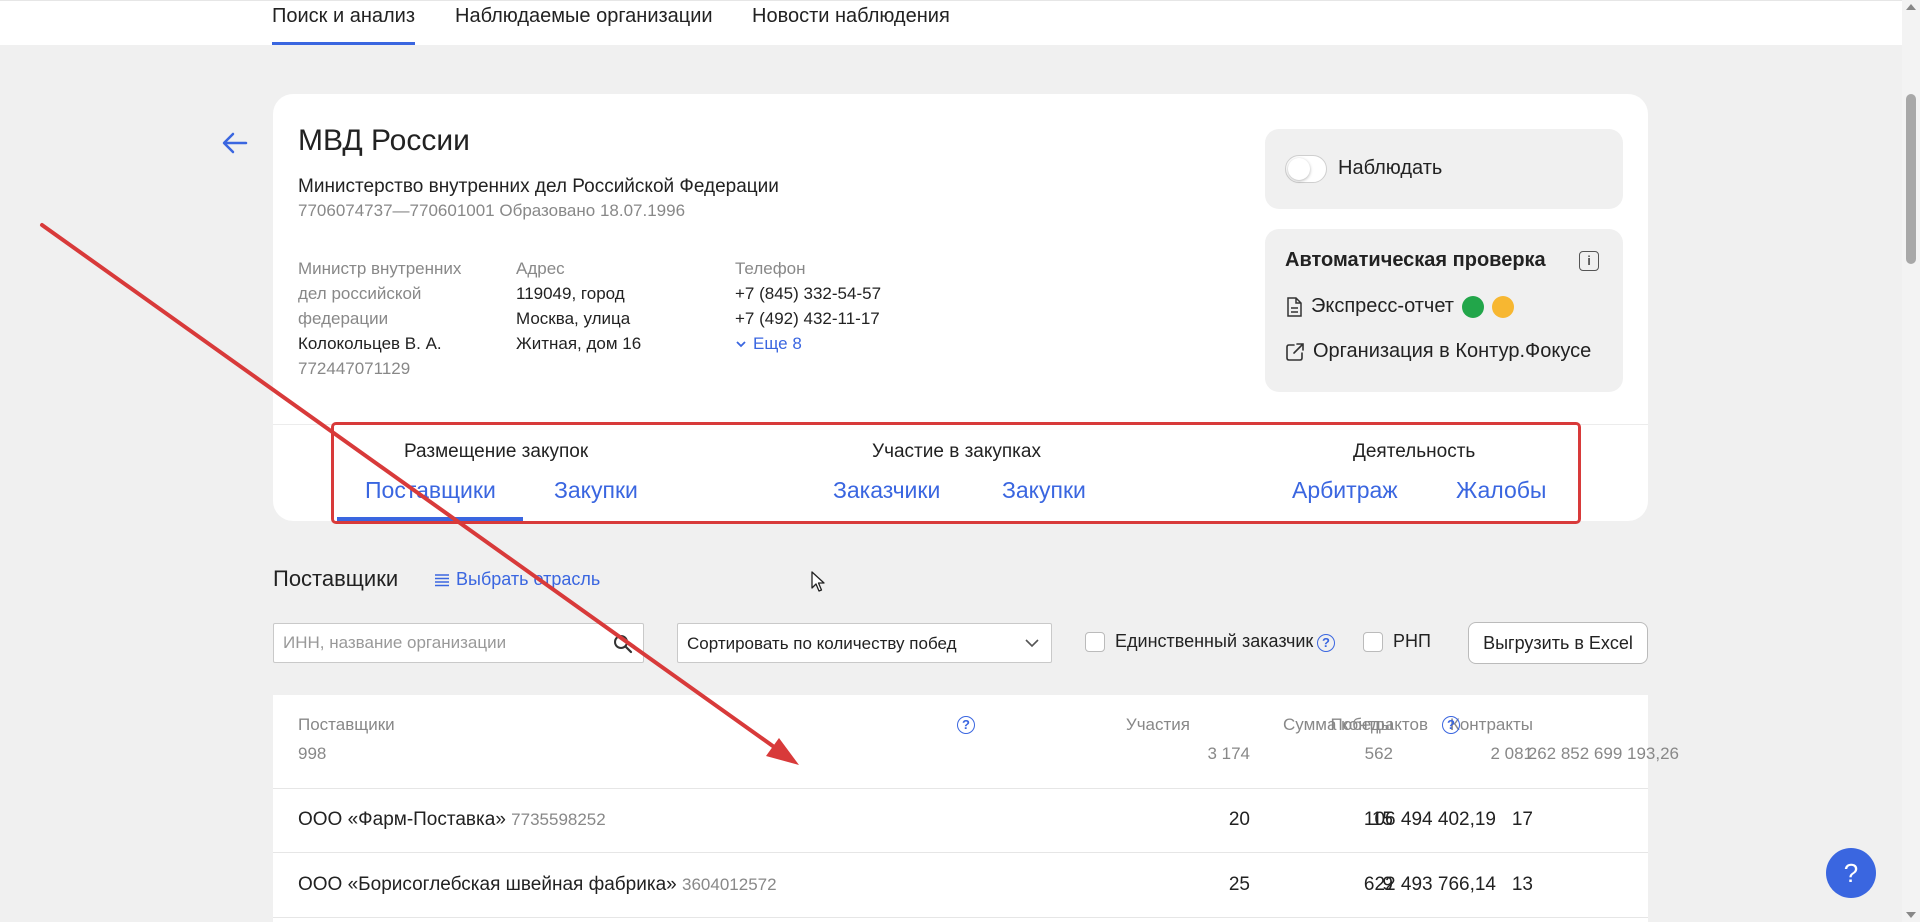 Image resolution: width=1920 pixels, height=922 pixels. I want to click on header-contracts-sum: Сумма контрактов, so click(1356, 724).